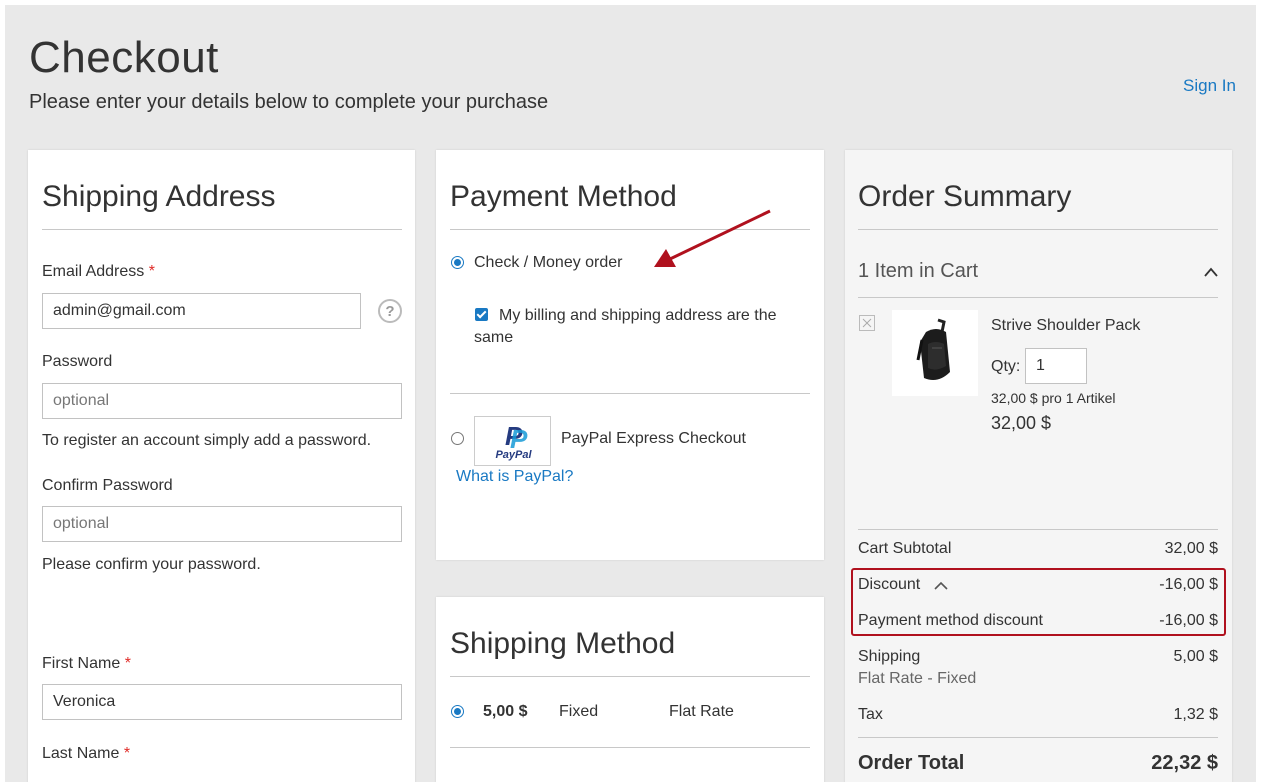  What do you see at coordinates (1053, 398) in the screenshot?
I see `unit-price: 32,00 $ pro 1 Artikel` at bounding box center [1053, 398].